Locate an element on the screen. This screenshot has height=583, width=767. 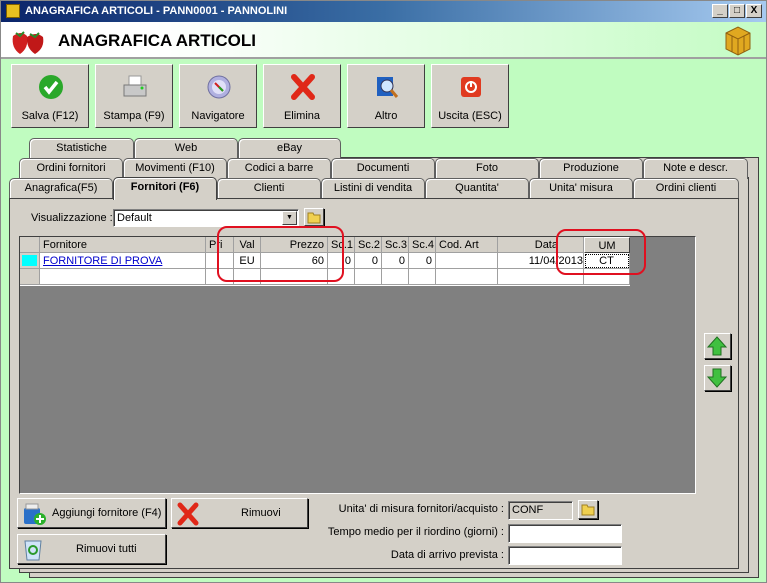
um-folder-button is located at coordinates (588, 509).